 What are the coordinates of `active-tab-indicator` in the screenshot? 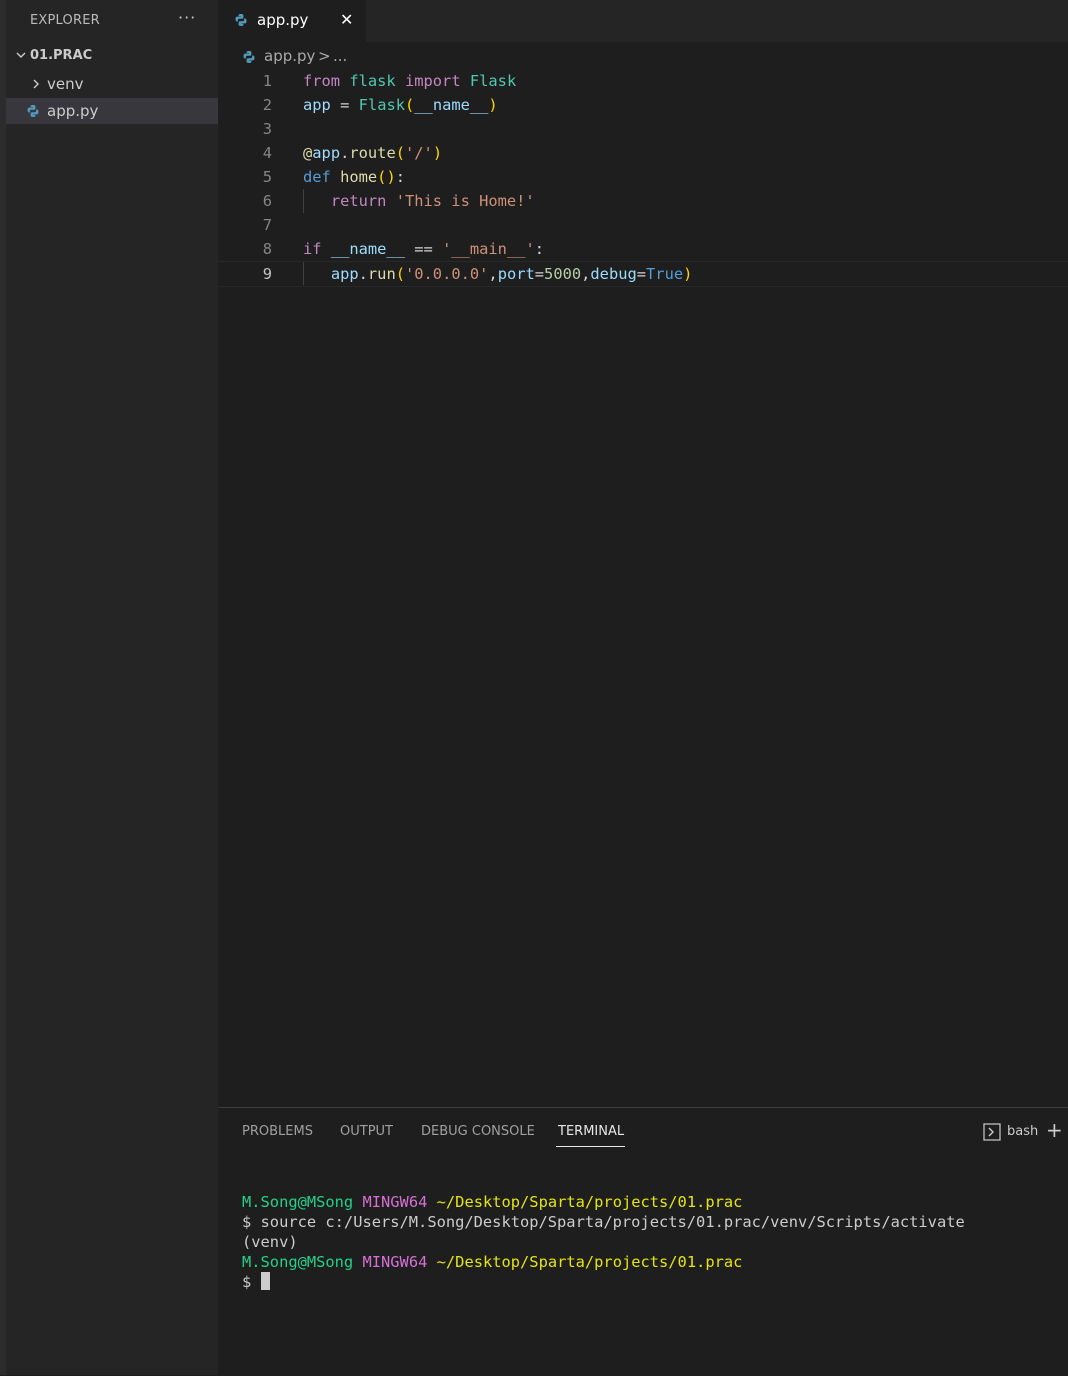 It's located at (590, 1146).